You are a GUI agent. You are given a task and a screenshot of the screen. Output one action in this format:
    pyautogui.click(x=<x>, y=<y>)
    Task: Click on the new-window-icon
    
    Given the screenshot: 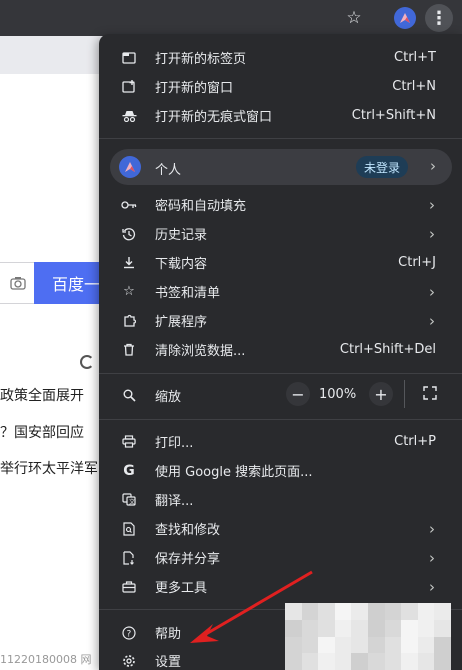 What is the action you would take?
    pyautogui.click(x=129, y=86)
    